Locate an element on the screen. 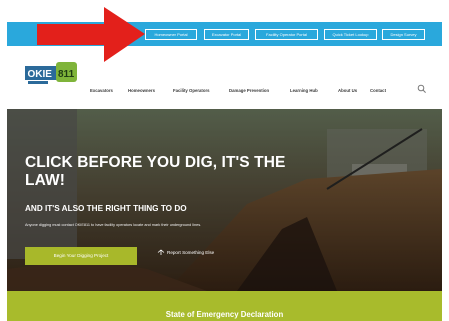  facility-operator-portal-button: Facility Operator Portal is located at coordinates (286, 34).